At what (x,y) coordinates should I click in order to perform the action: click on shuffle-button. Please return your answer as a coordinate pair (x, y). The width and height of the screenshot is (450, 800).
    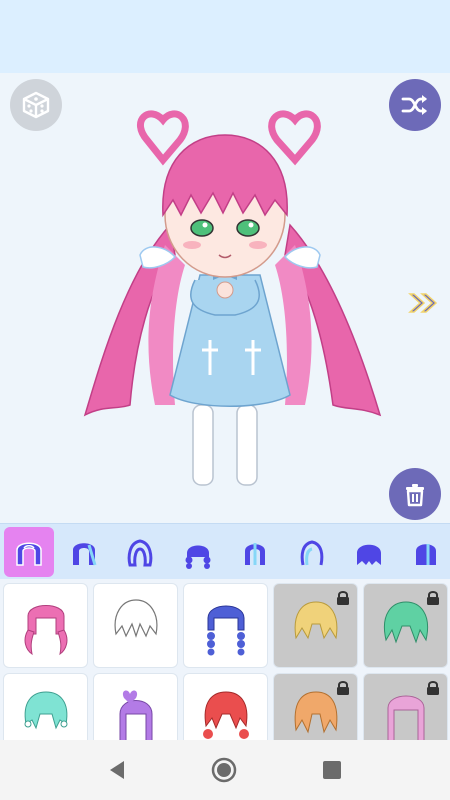
    Looking at the image, I should click on (415, 105).